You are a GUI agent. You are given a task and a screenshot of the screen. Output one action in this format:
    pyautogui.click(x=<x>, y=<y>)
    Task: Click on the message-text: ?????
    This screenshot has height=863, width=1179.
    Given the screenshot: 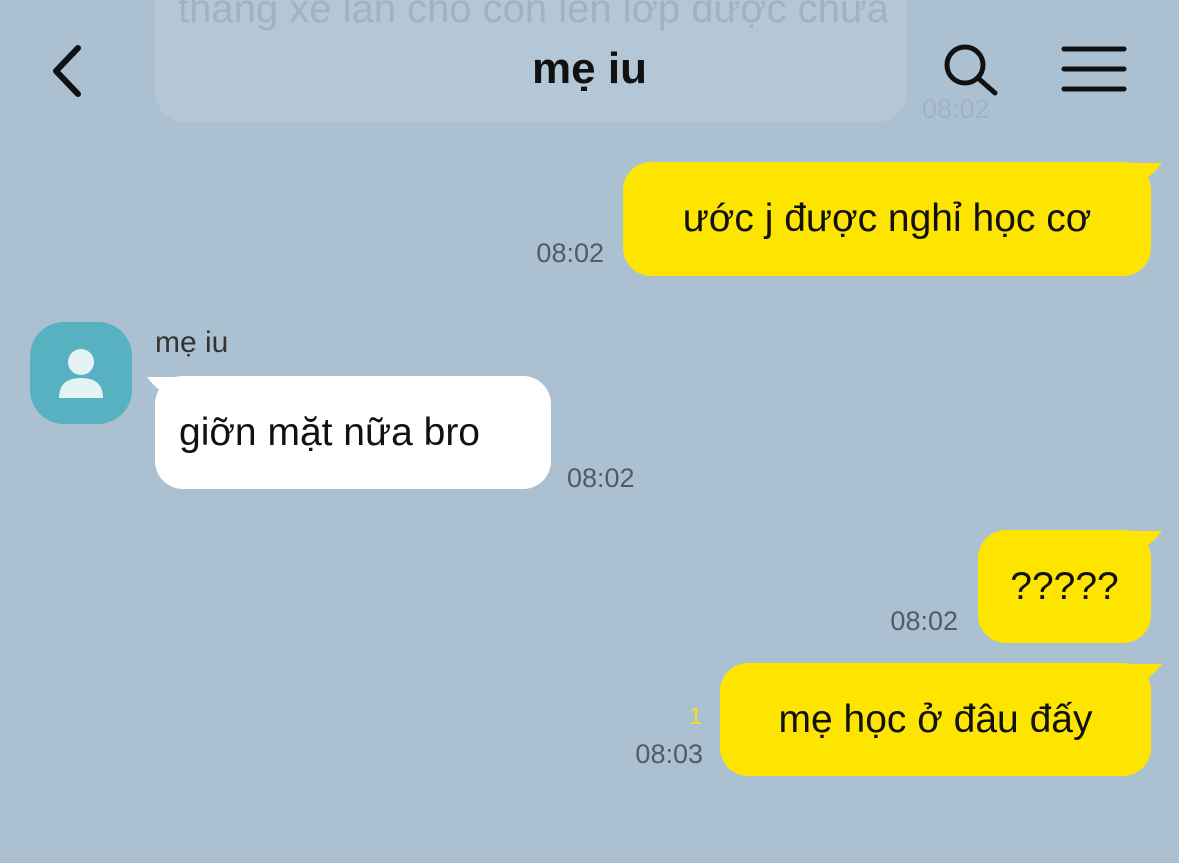 What is the action you would take?
    pyautogui.click(x=1064, y=586)
    